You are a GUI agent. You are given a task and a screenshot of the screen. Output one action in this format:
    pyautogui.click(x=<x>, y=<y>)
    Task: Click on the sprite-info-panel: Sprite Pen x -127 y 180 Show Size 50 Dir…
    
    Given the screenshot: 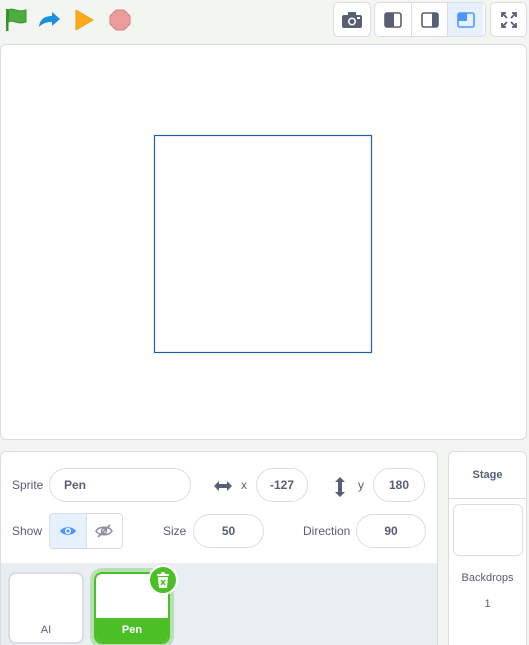 What is the action you would take?
    pyautogui.click(x=219, y=507)
    